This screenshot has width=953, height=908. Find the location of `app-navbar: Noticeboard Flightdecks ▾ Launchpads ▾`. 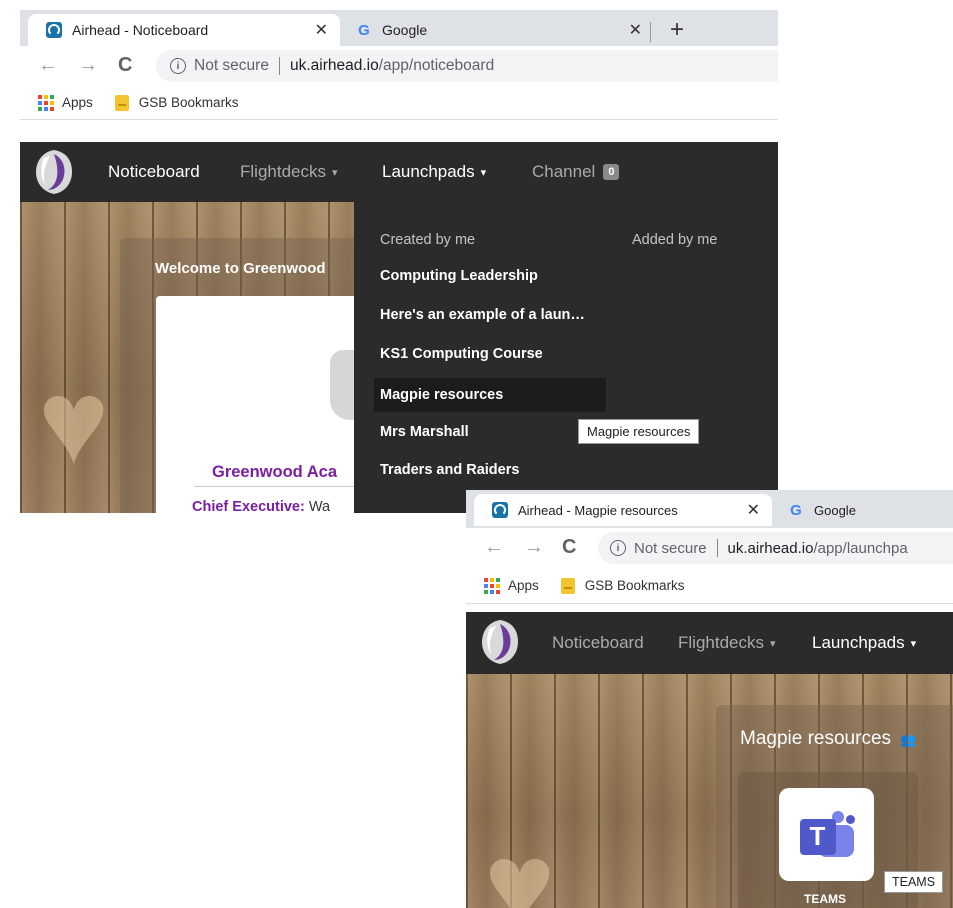

app-navbar: Noticeboard Flightdecks ▾ Launchpads ▾ is located at coordinates (709, 643).